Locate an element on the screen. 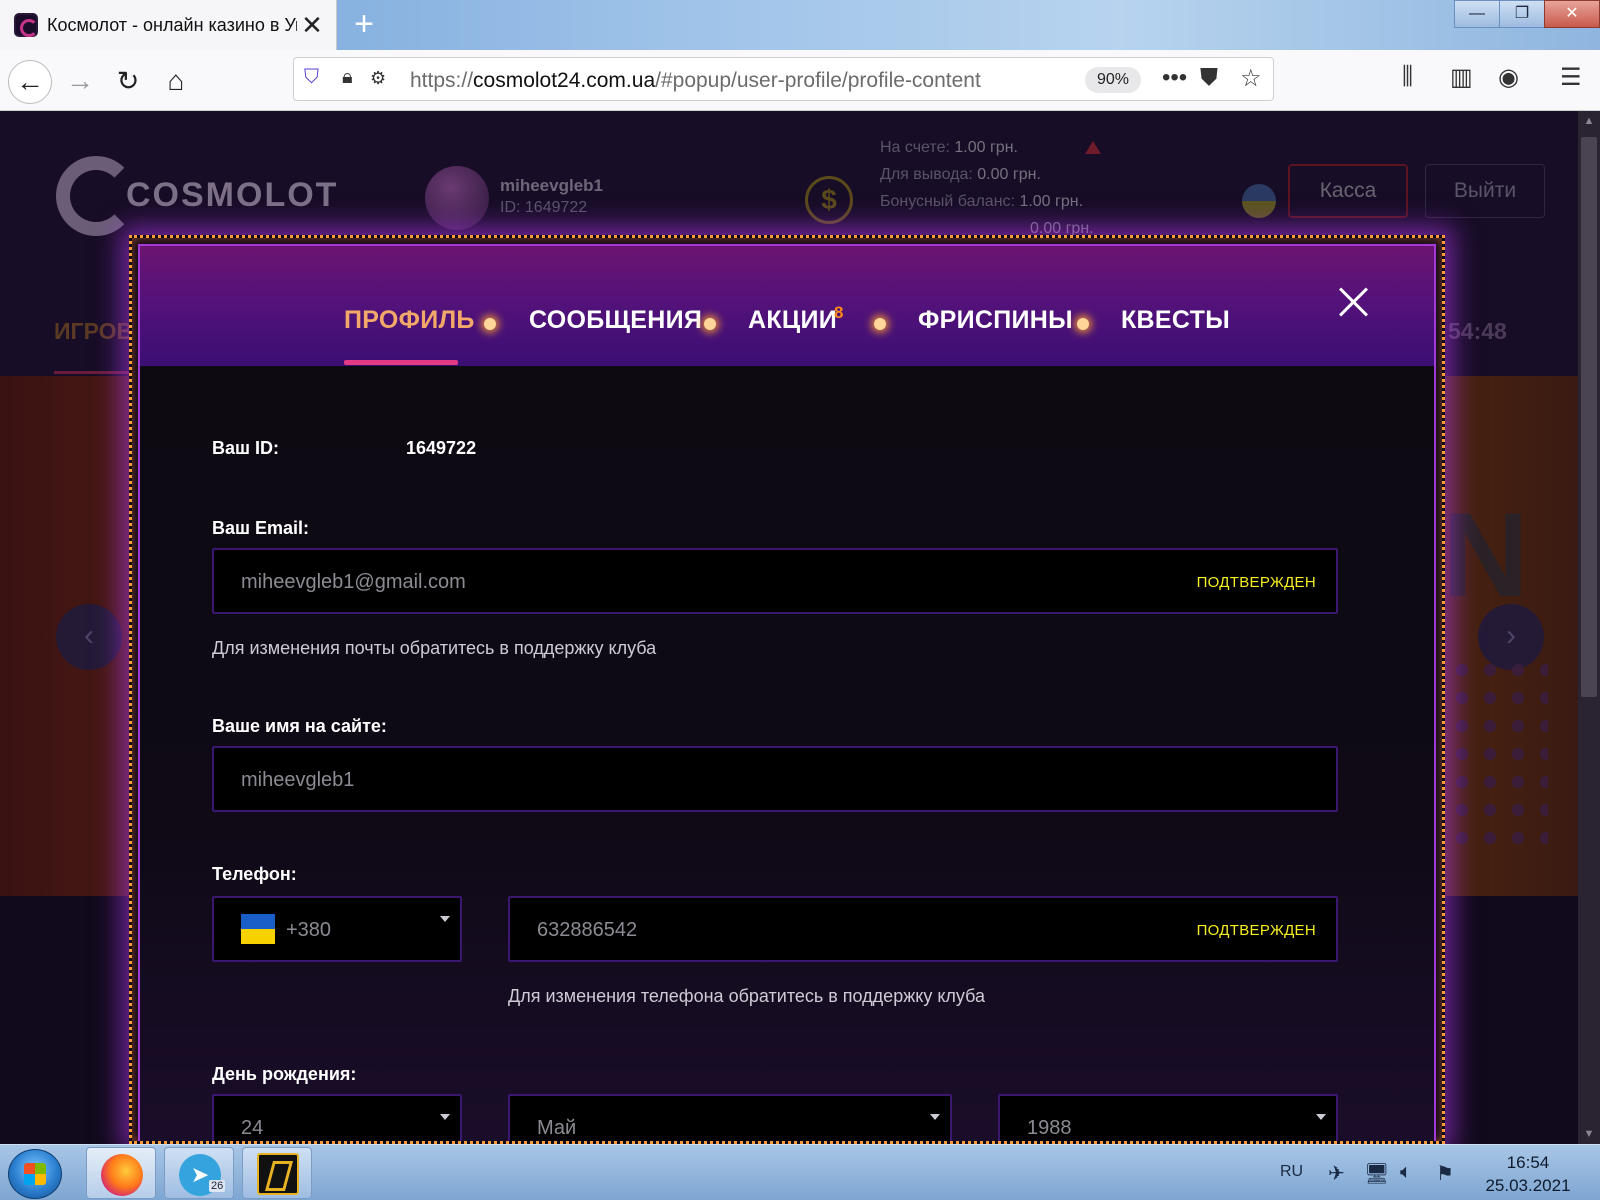 This screenshot has width=1600, height=1200. grapes-image is located at coordinates (1498, 751).